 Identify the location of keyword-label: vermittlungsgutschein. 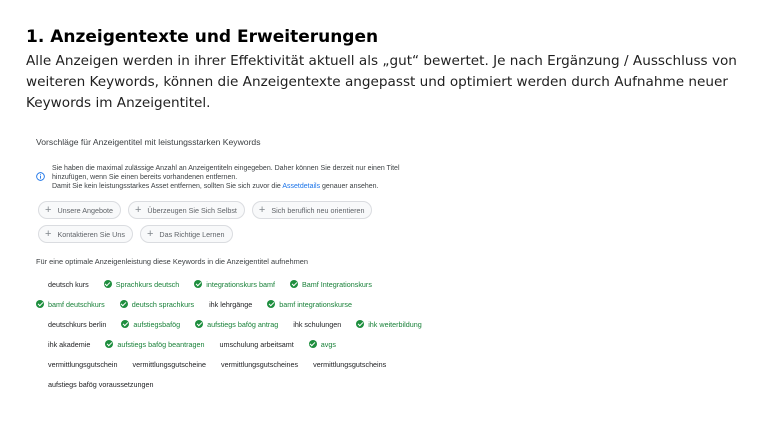
(83, 364).